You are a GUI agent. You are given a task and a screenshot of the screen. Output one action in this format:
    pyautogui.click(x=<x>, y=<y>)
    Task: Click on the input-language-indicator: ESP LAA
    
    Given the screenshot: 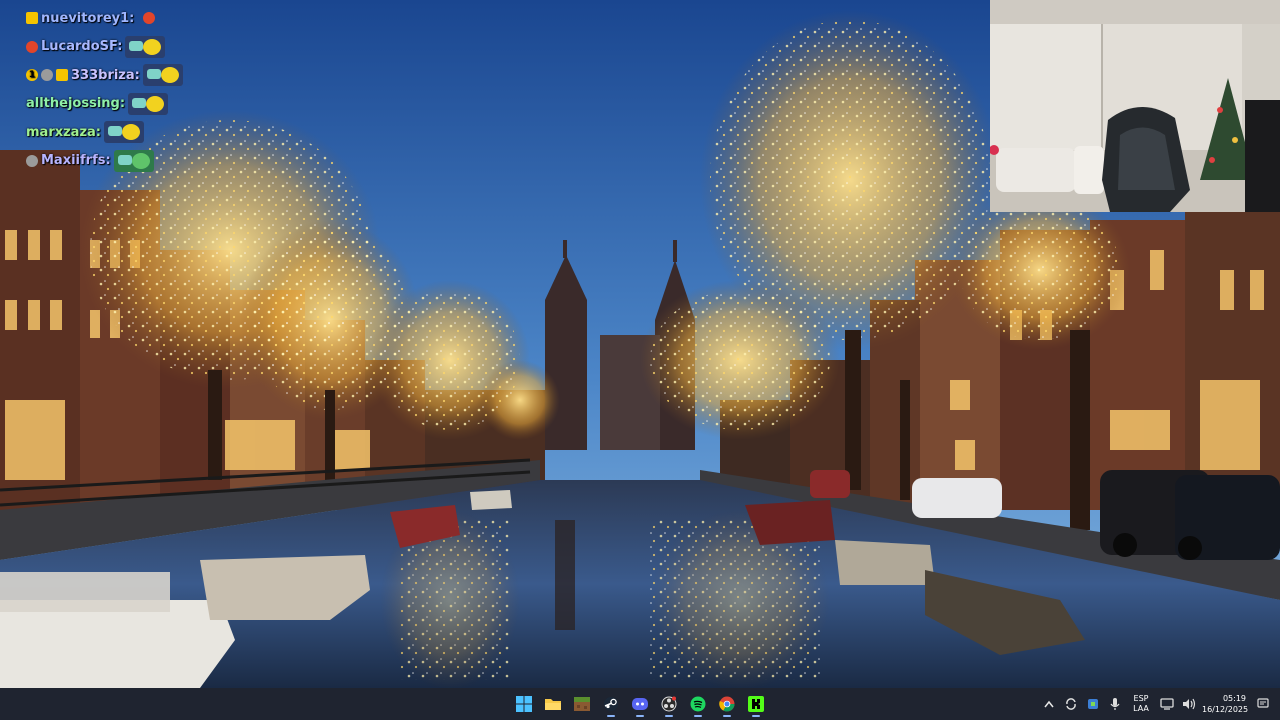 What is the action you would take?
    pyautogui.click(x=1141, y=704)
    